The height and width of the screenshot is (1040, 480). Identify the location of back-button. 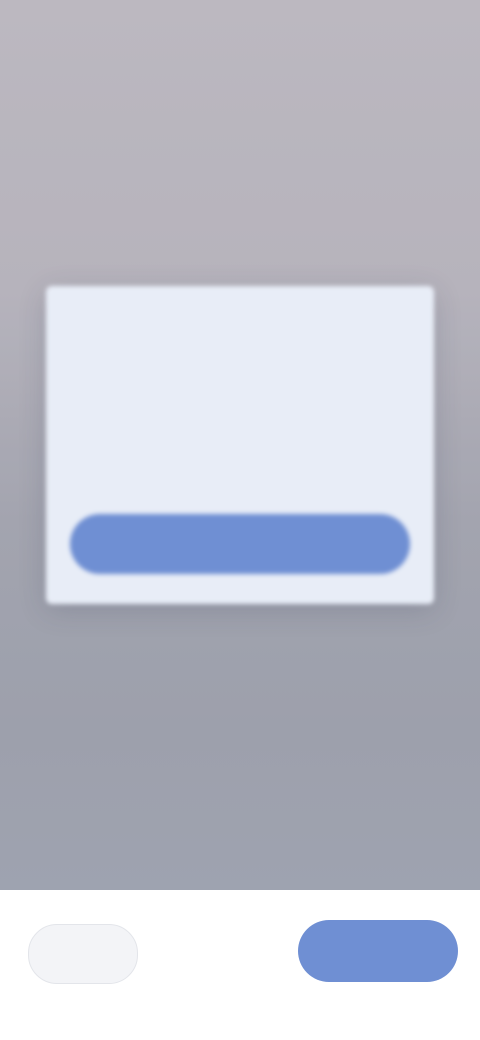
(83, 954).